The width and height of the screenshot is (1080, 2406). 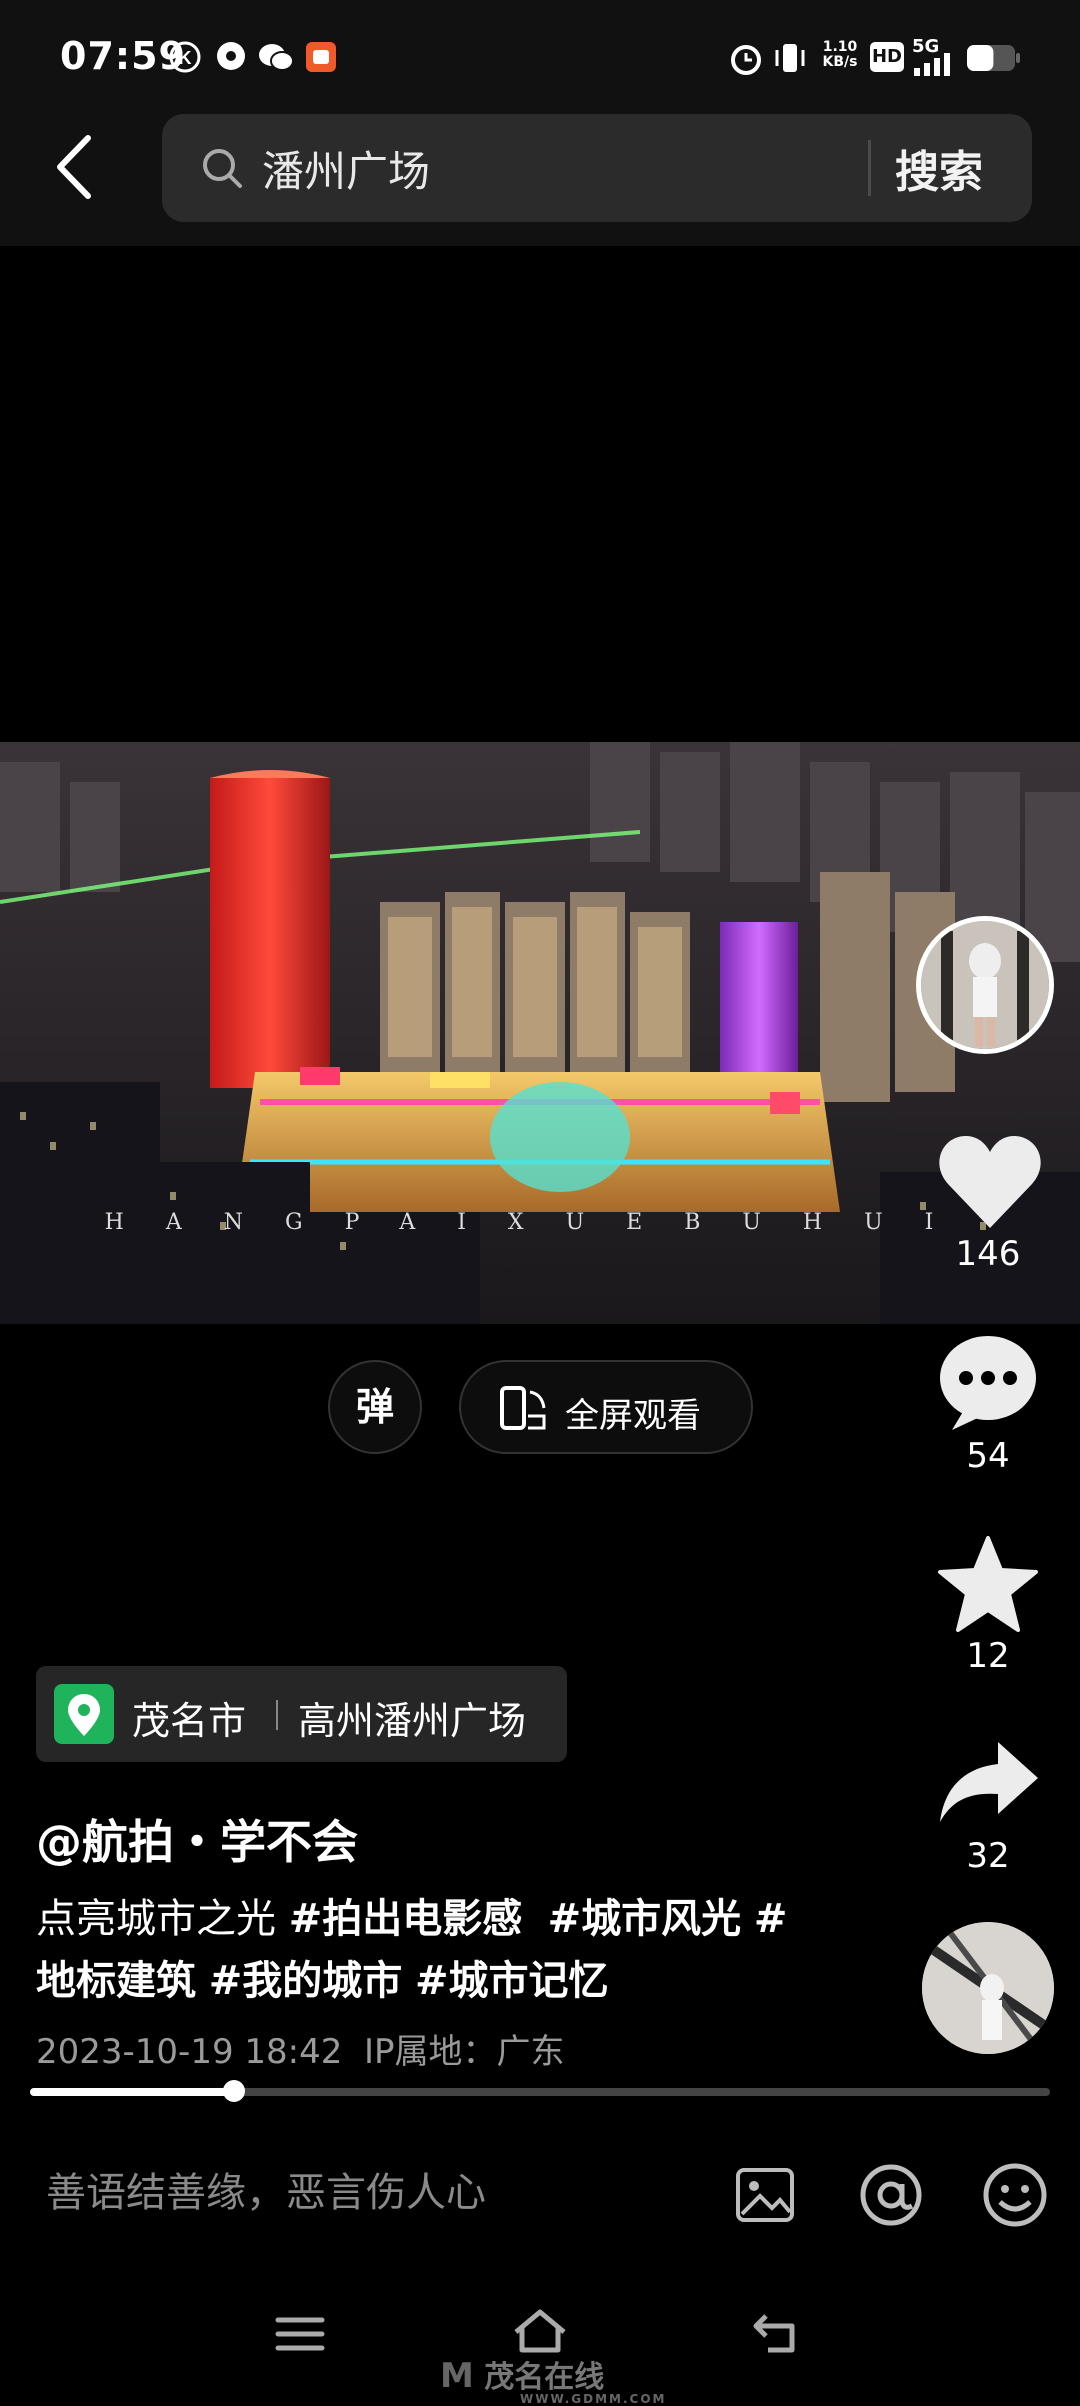 What do you see at coordinates (553, 2381) in the screenshot?
I see `brand-watermark: M 茂名在线 WWW.GDMM.COM` at bounding box center [553, 2381].